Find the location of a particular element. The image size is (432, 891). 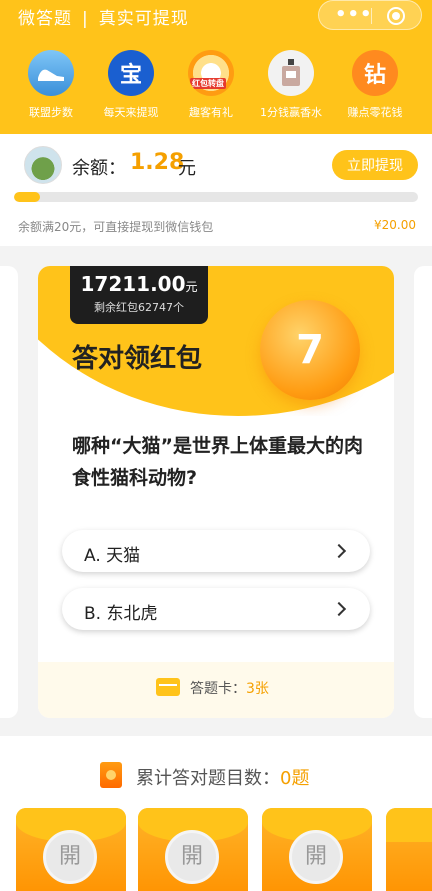

nav-item-perfume: 1分钱赢香水 is located at coordinates (291, 85).